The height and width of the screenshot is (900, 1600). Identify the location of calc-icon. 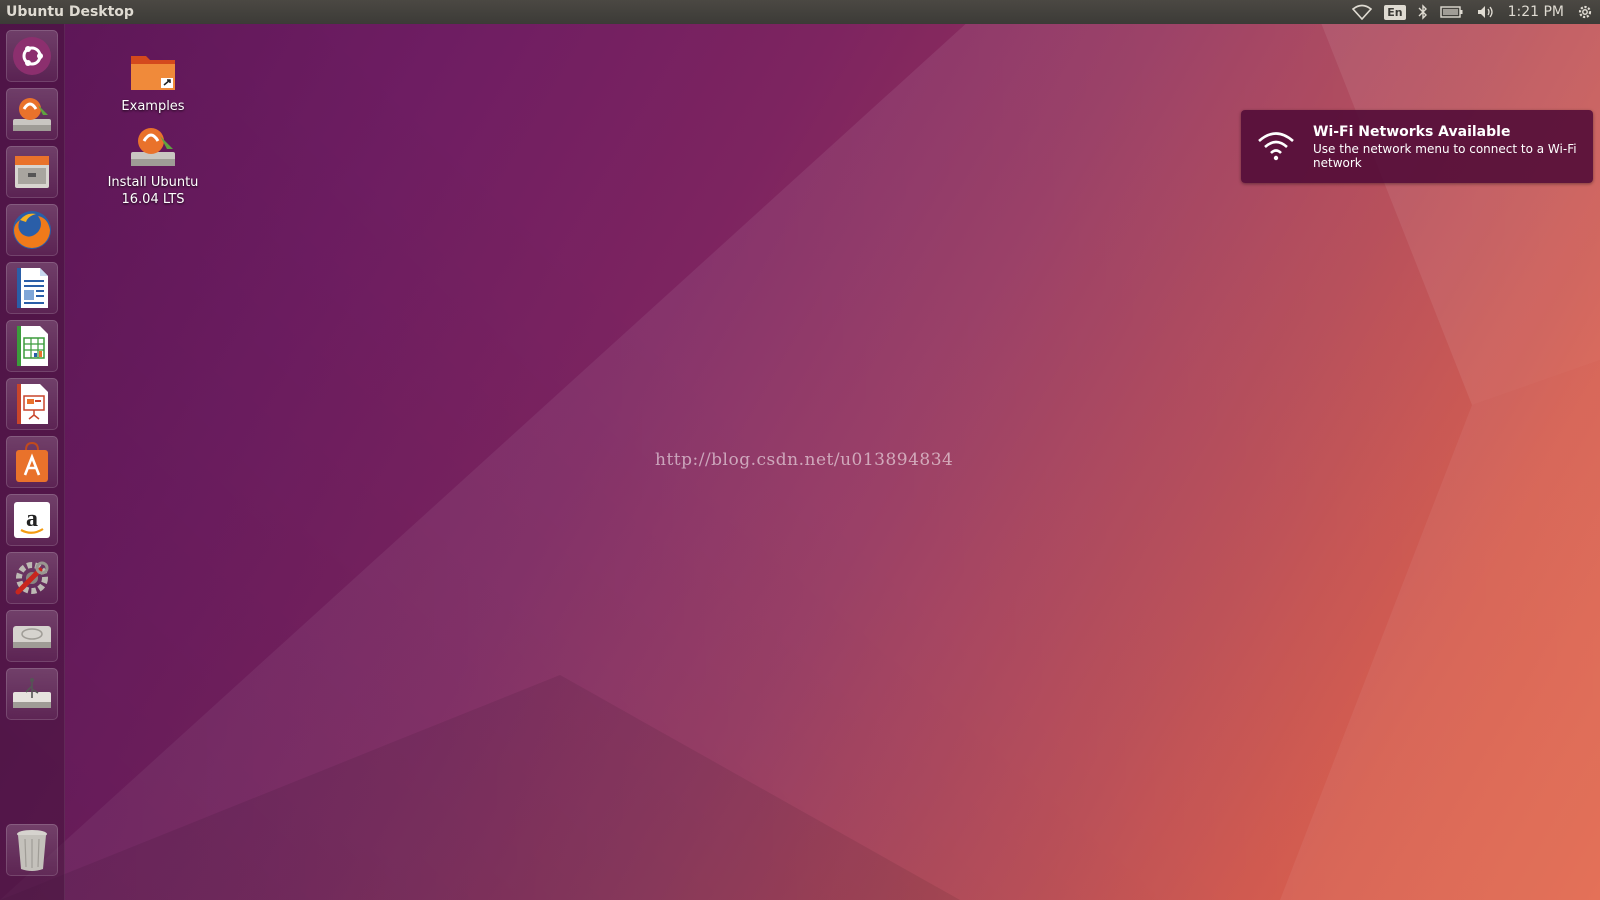
(32, 346).